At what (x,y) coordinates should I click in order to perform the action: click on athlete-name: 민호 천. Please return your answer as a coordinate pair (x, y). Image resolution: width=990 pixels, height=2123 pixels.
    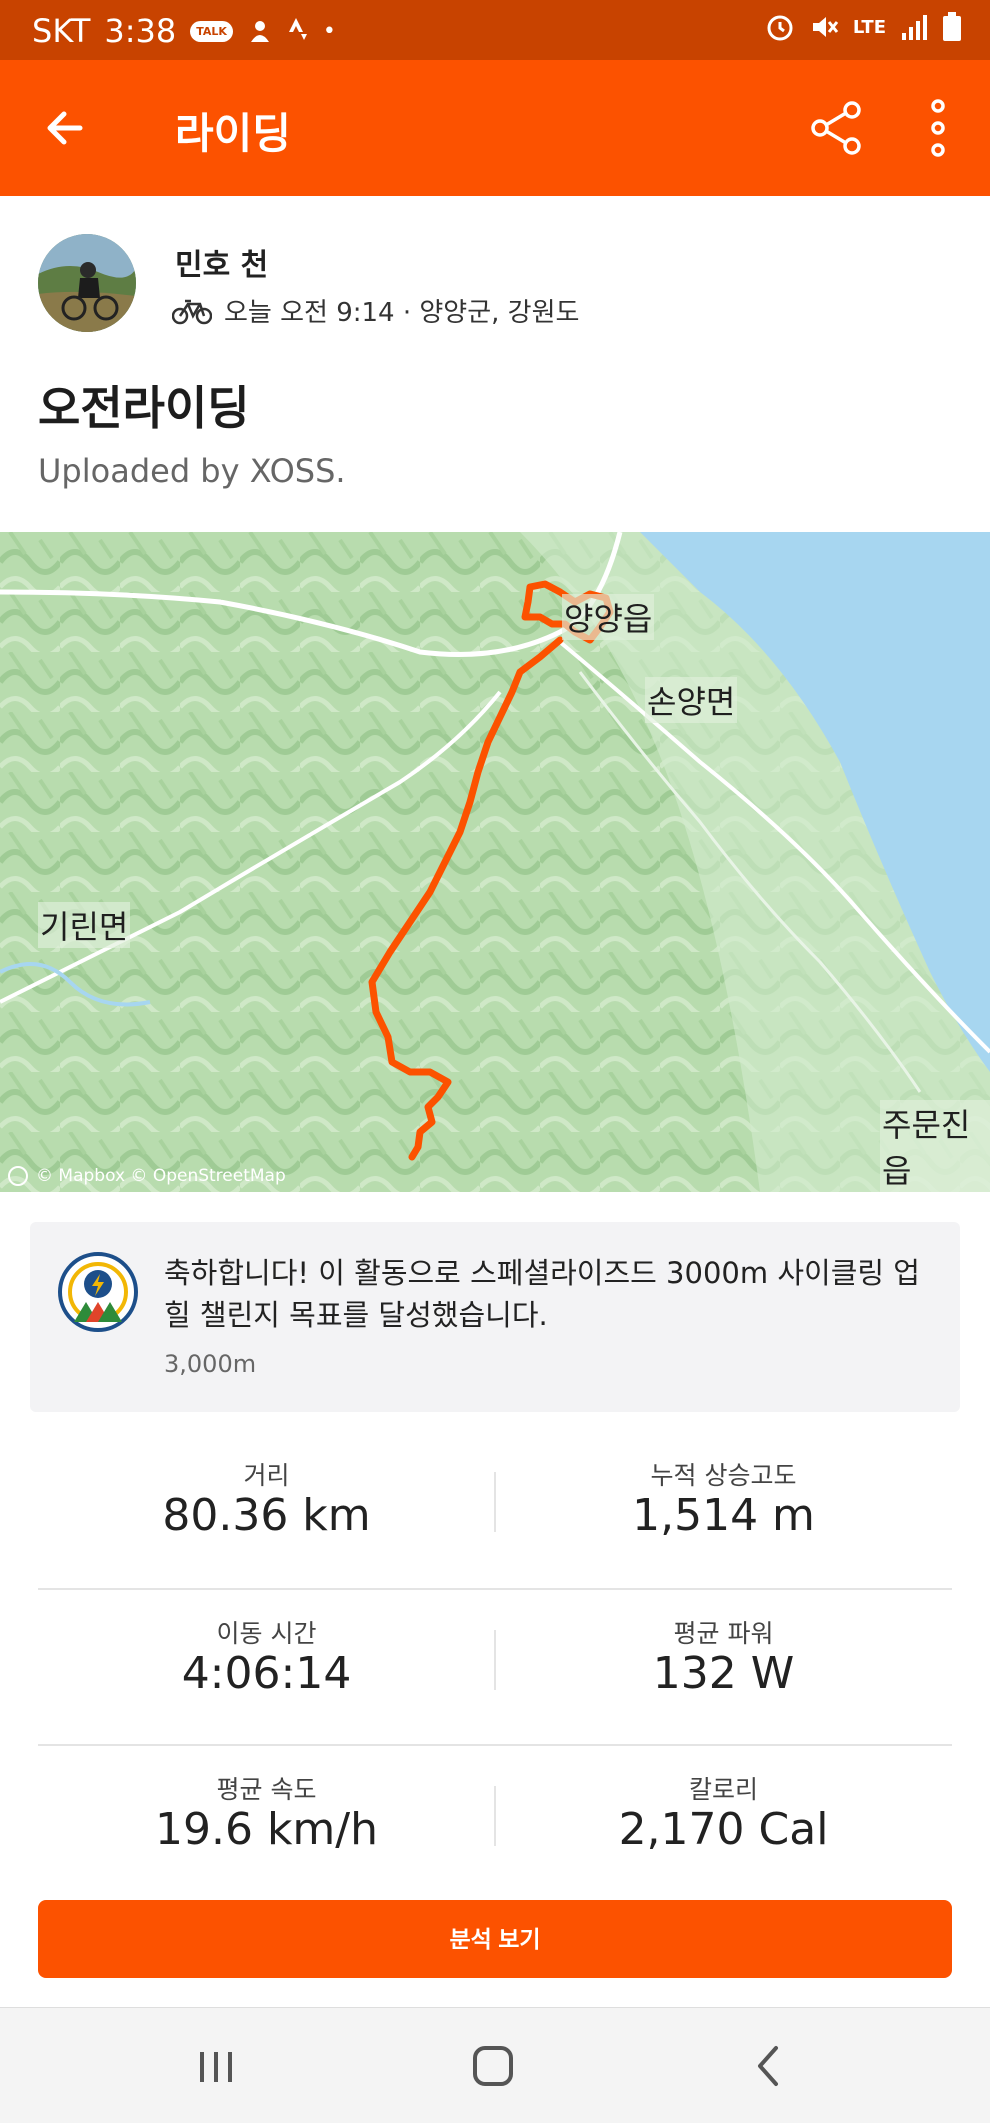
    Looking at the image, I should click on (221, 262).